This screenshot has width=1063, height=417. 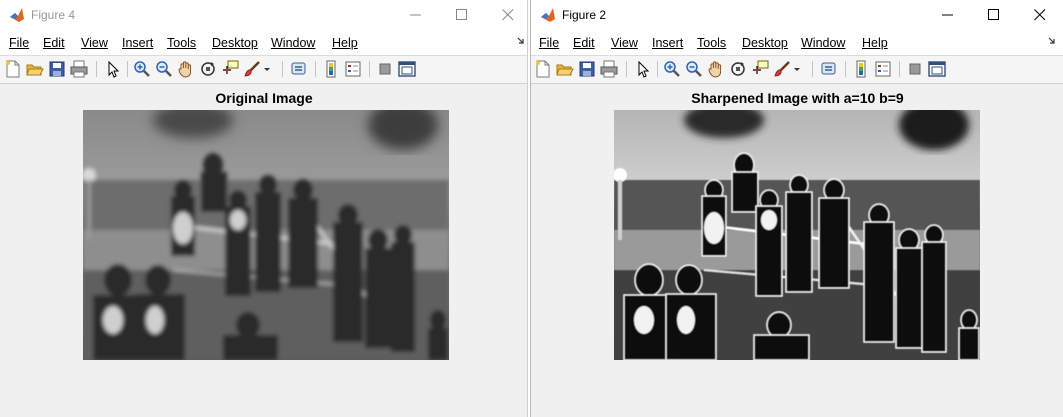 I want to click on title-bar: Figure 2, so click(x=797, y=15).